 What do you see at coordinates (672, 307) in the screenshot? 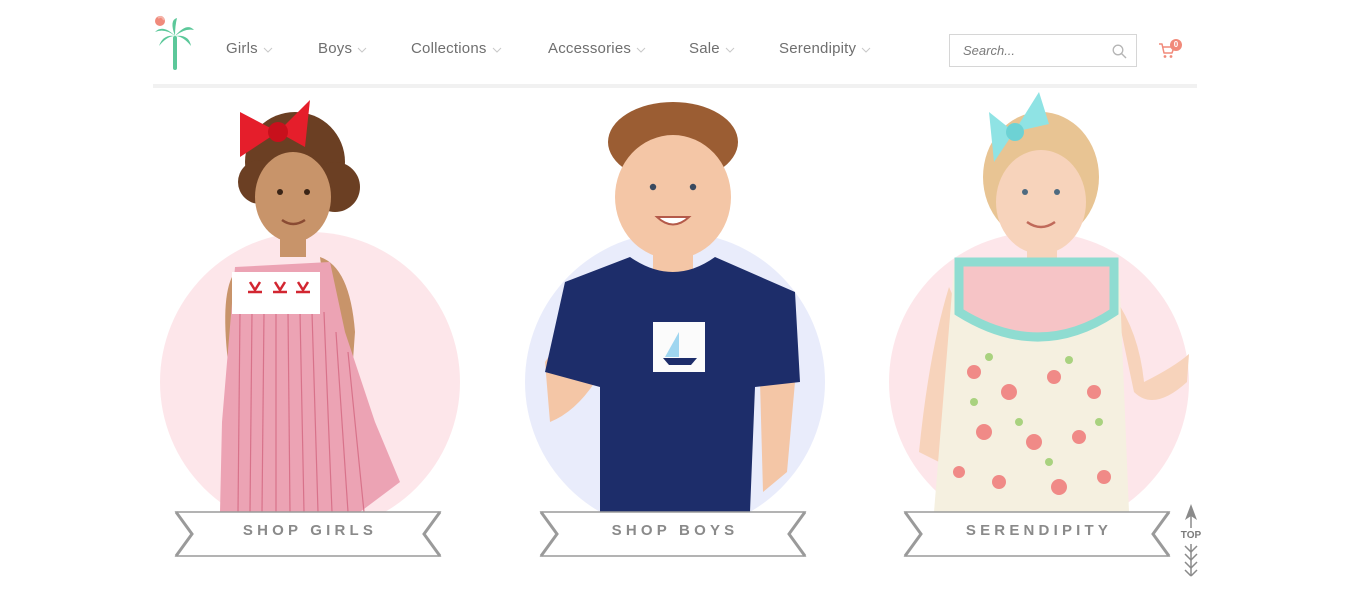
I see `boy-photo` at bounding box center [672, 307].